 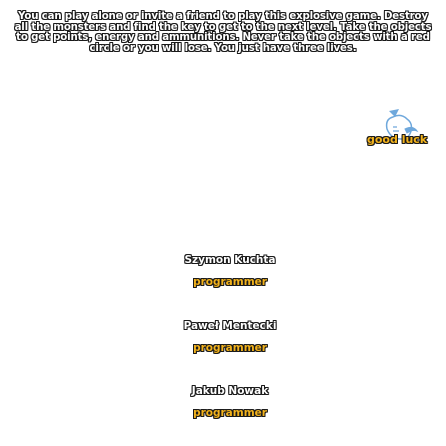 I want to click on credit-name: Jakub Nowak, so click(x=230, y=391).